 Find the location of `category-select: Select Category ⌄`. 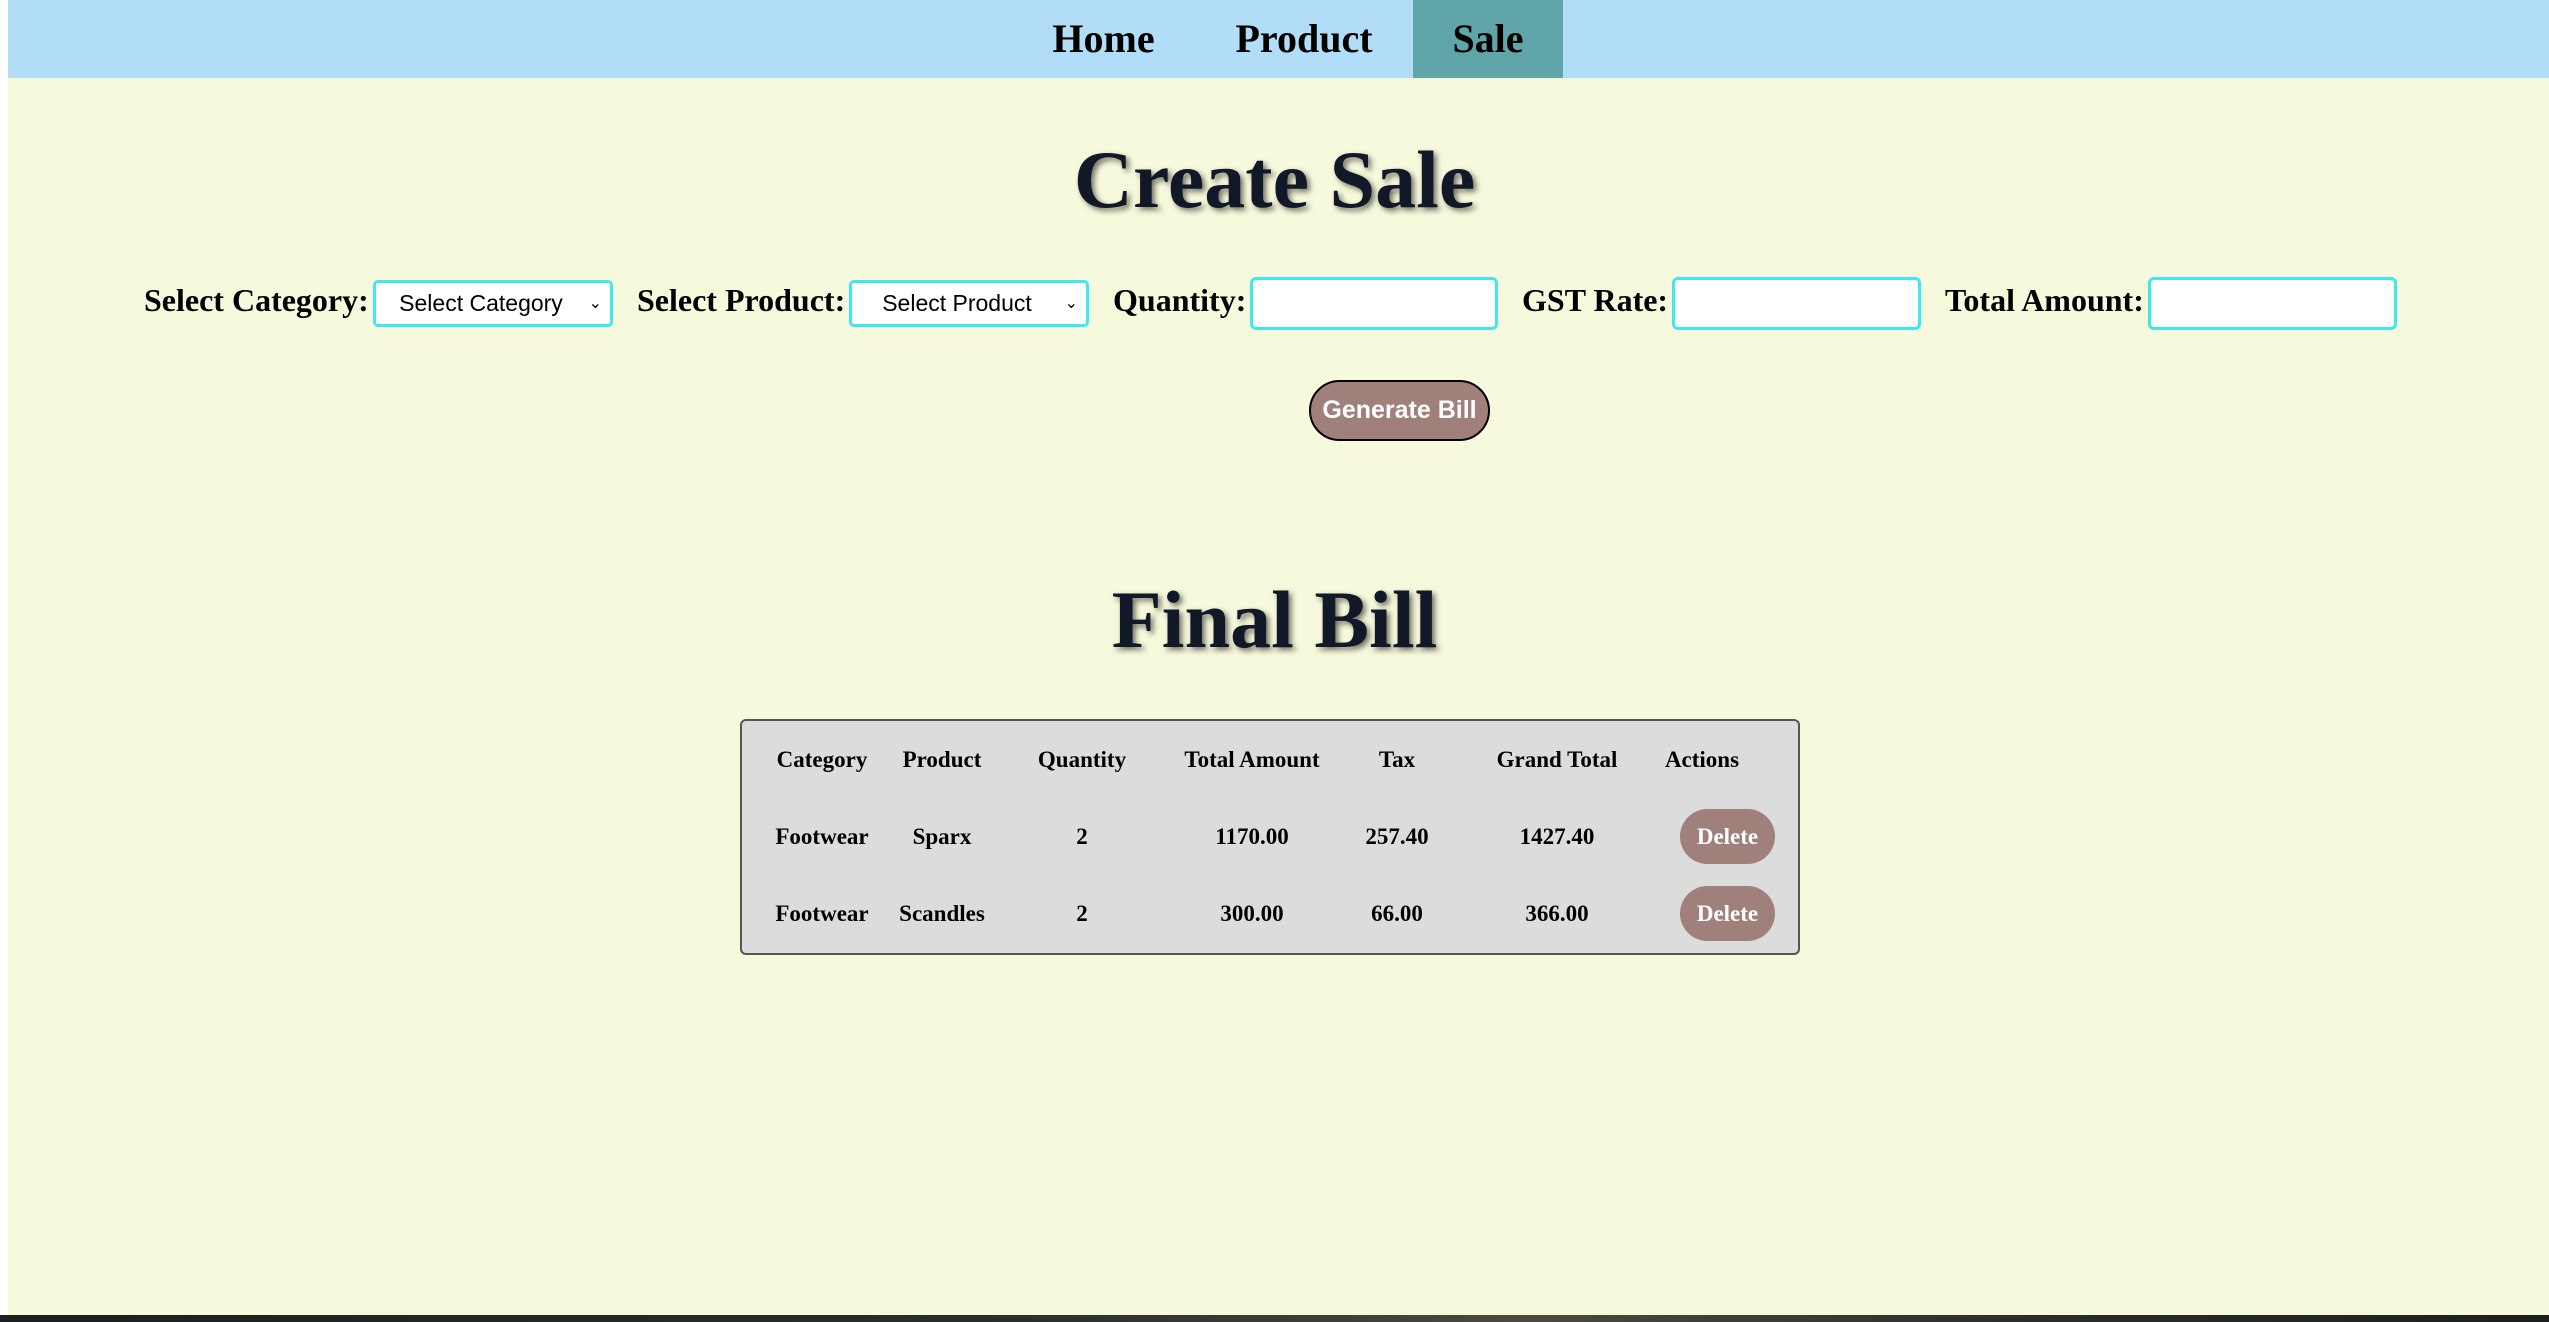

category-select: Select Category ⌄ is located at coordinates (493, 303).